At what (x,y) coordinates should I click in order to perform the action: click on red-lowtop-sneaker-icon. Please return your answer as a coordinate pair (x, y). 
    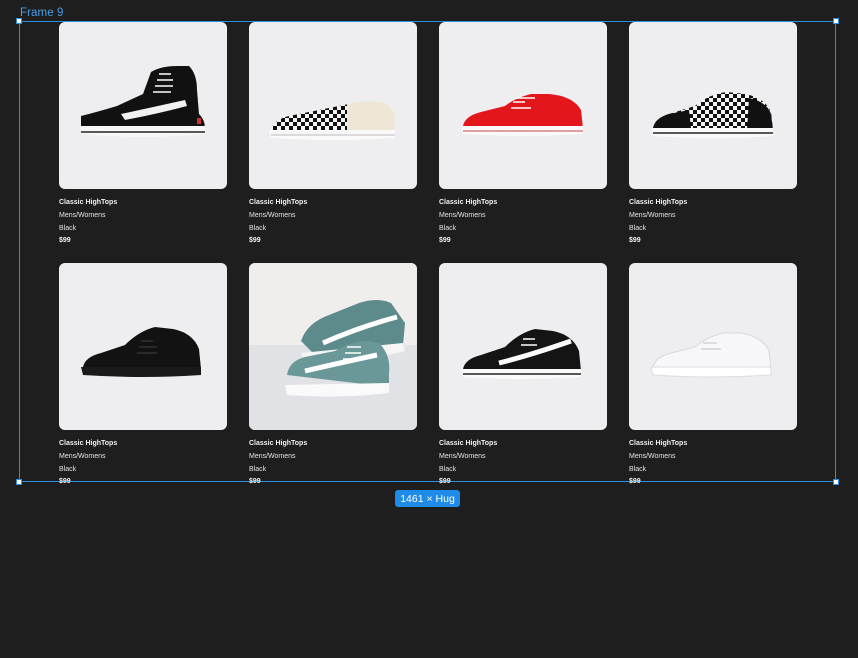
    Looking at the image, I should click on (522, 115).